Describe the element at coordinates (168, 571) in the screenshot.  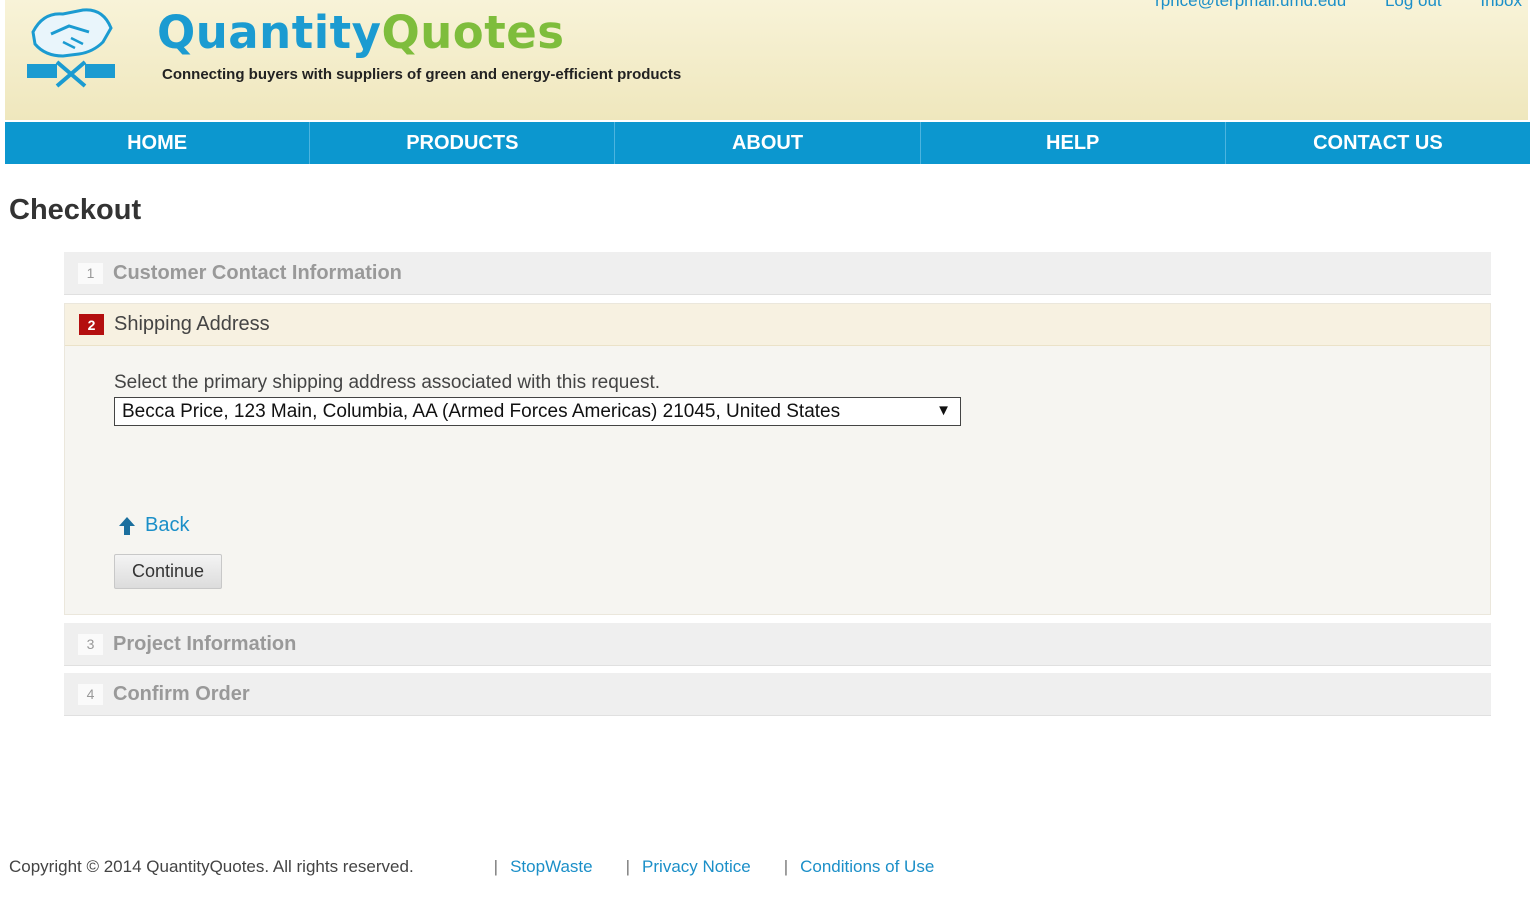
I see `continue-button: Continue` at that location.